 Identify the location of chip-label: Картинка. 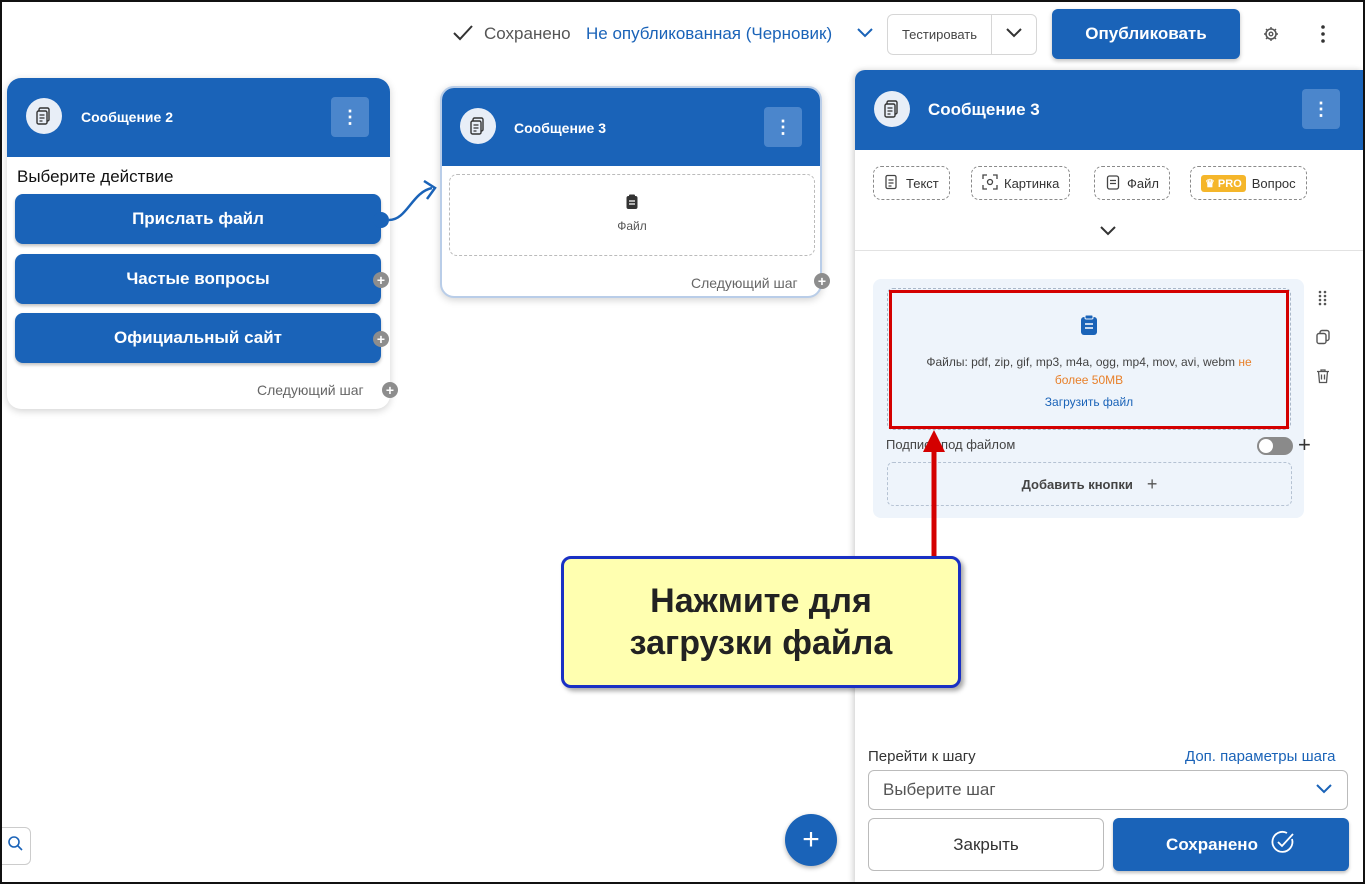
(1032, 183).